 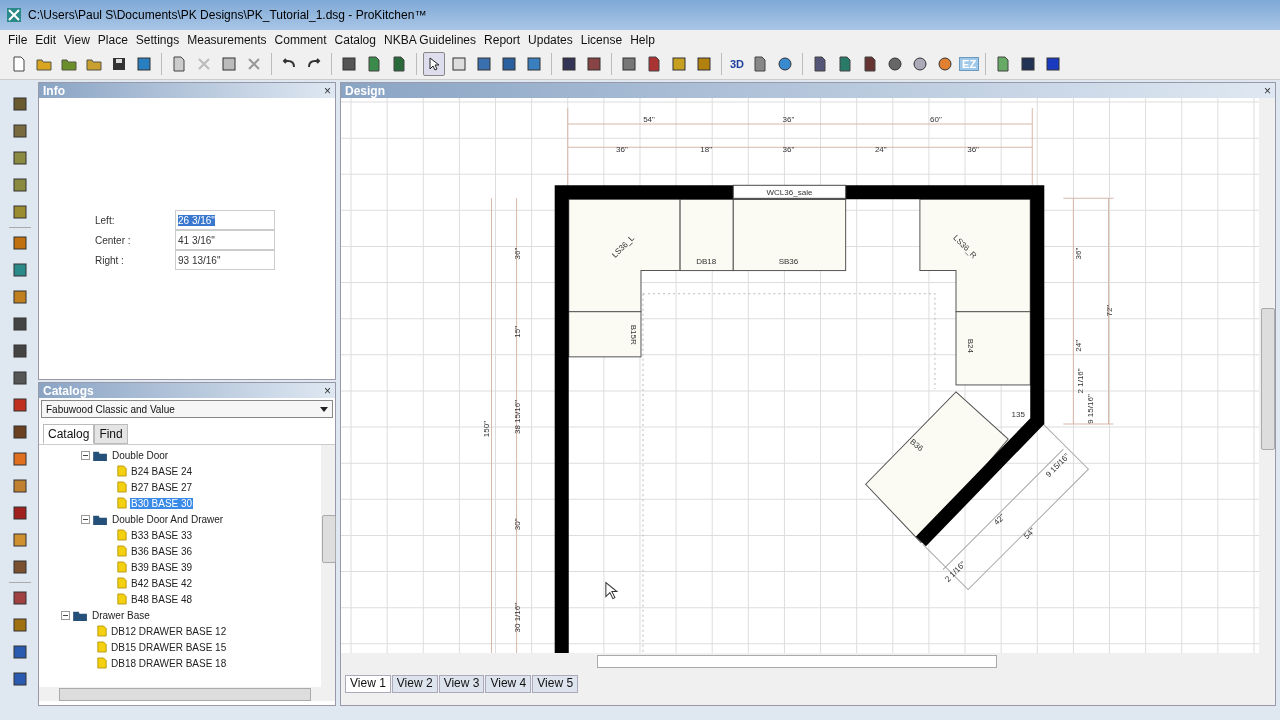 I want to click on panel-title: Catalogs, so click(x=68, y=390).